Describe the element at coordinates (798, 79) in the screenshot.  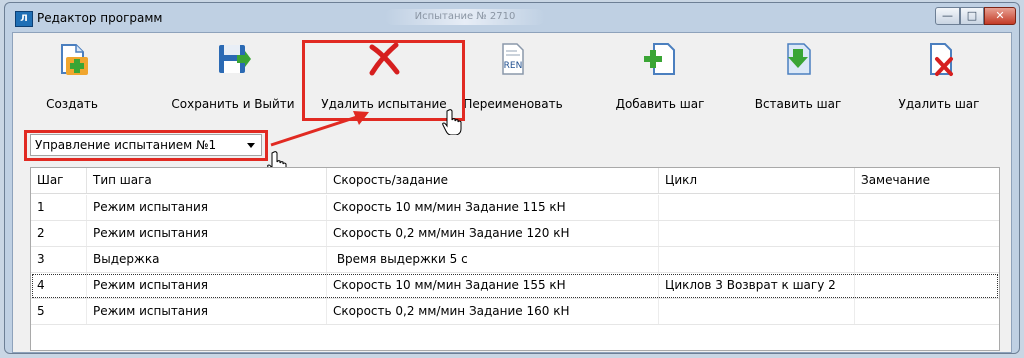
I see `insert-step-button: Вставить шаг` at that location.